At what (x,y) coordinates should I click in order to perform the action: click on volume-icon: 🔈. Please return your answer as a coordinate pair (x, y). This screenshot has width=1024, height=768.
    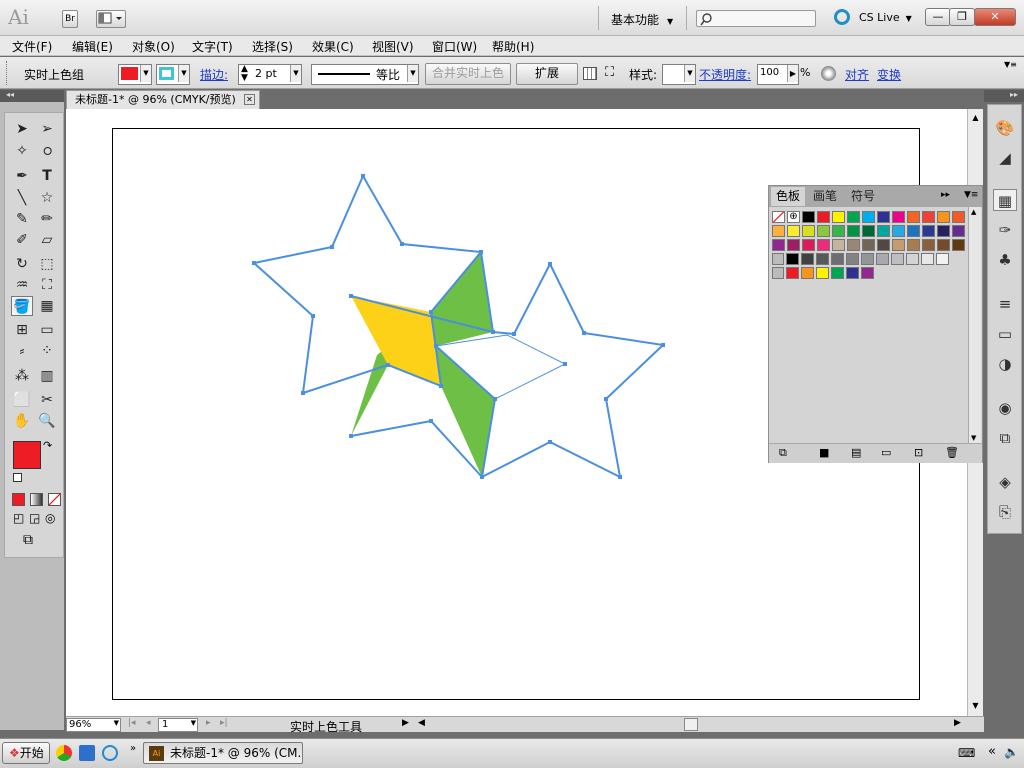
    Looking at the image, I should click on (1011, 752).